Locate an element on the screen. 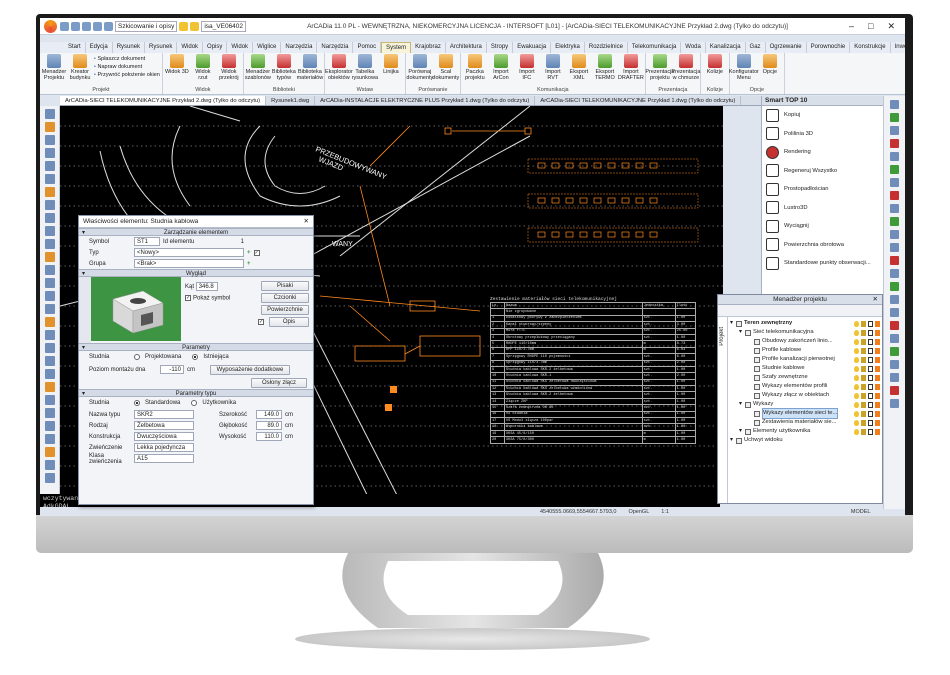  height-input: 110.0 is located at coordinates (269, 436).